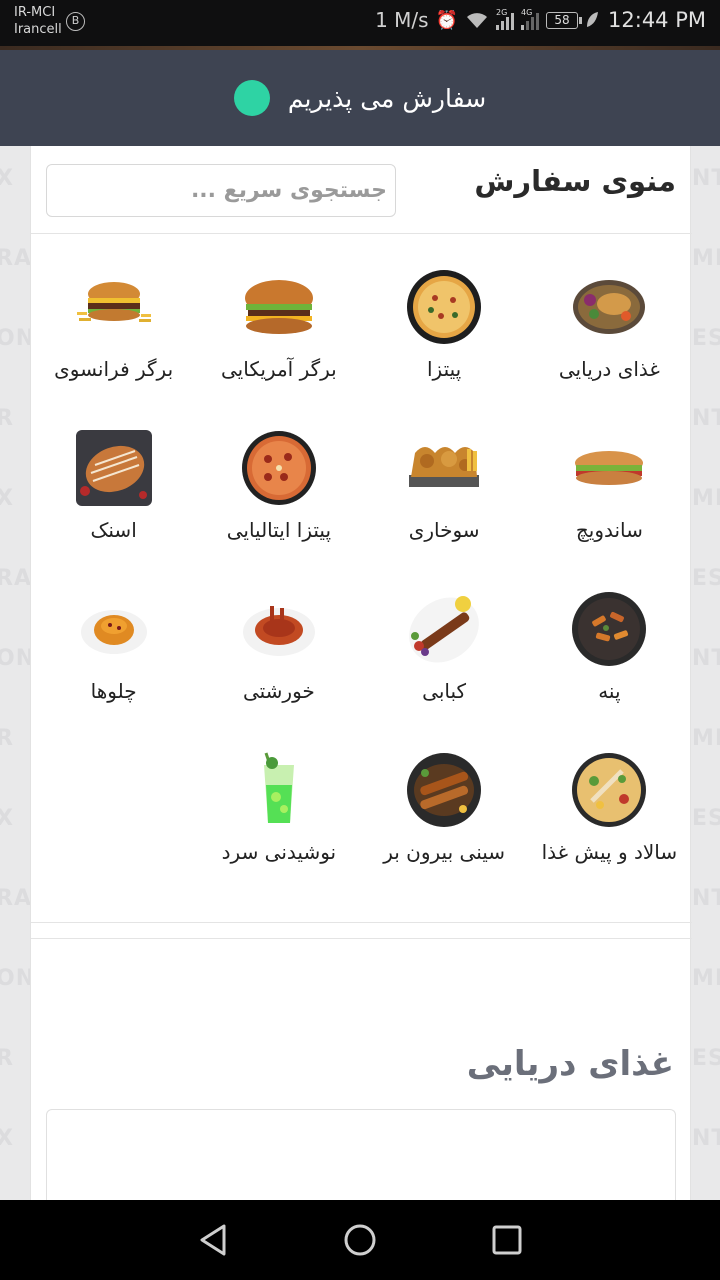 The height and width of the screenshot is (1280, 720). Describe the element at coordinates (113, 691) in the screenshot. I see `category-label: چلوها` at that location.